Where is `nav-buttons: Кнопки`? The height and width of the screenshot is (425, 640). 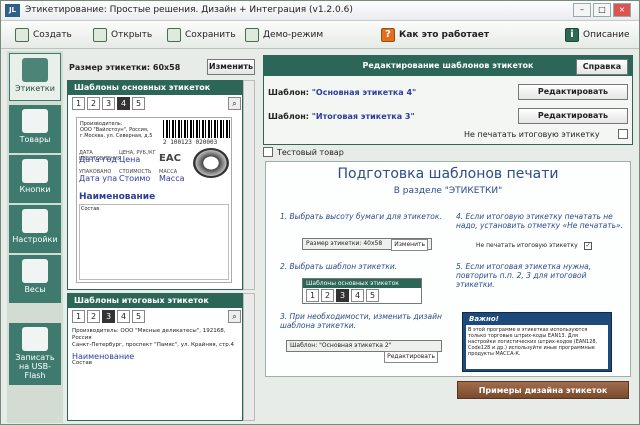 nav-buttons: Кнопки is located at coordinates (35, 179).